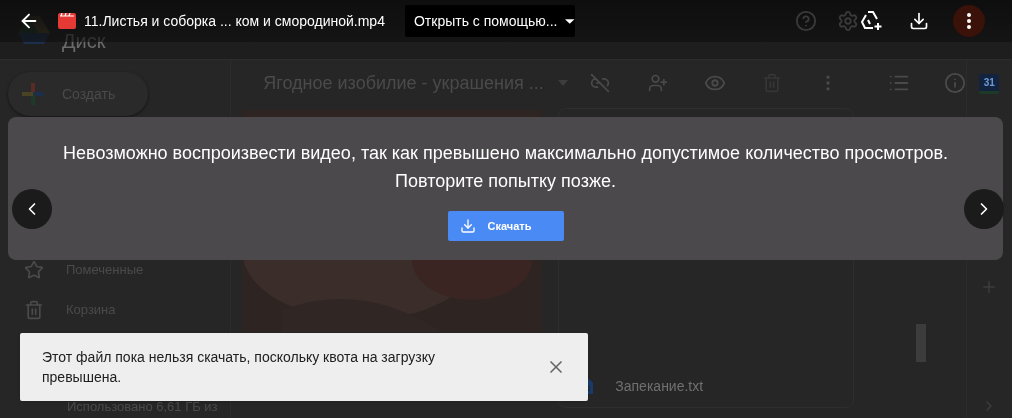  Describe the element at coordinates (239, 367) in the screenshot. I see `toast-message: Этот файл пока нельзя скачать, поскольку квота на загрузку превышена.` at that location.